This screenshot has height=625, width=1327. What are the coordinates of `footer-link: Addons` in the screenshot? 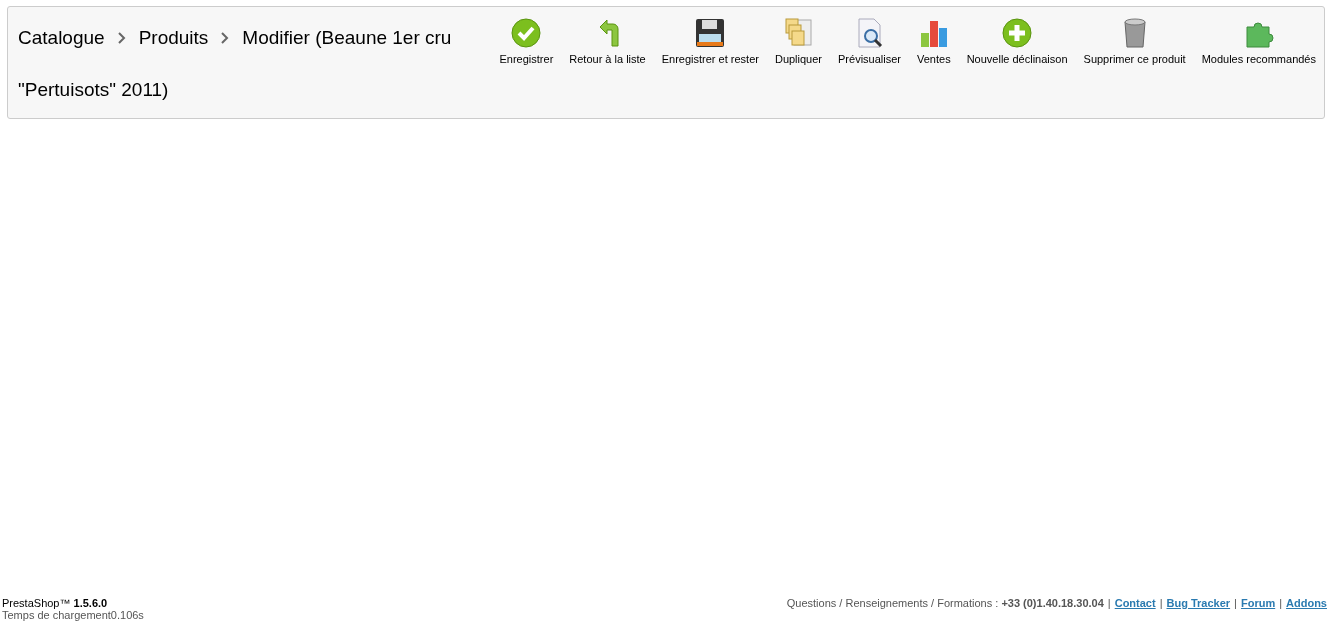 It's located at (1306, 603).